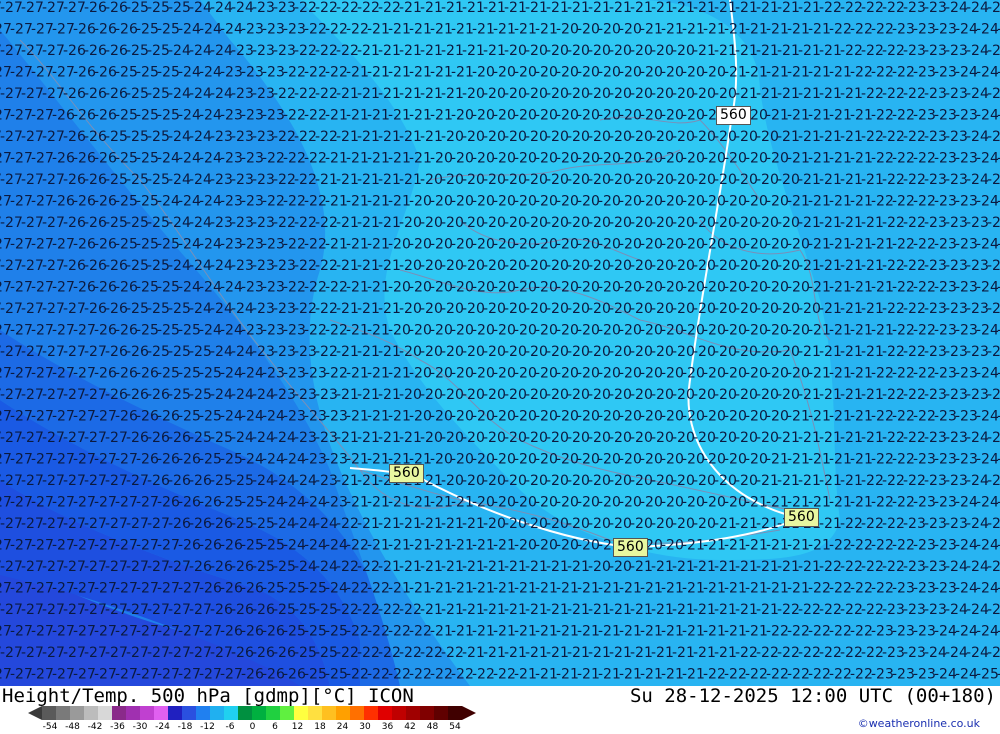 This screenshot has width=1000, height=734. Describe the element at coordinates (245, 713) in the screenshot. I see `scale-cell` at that location.